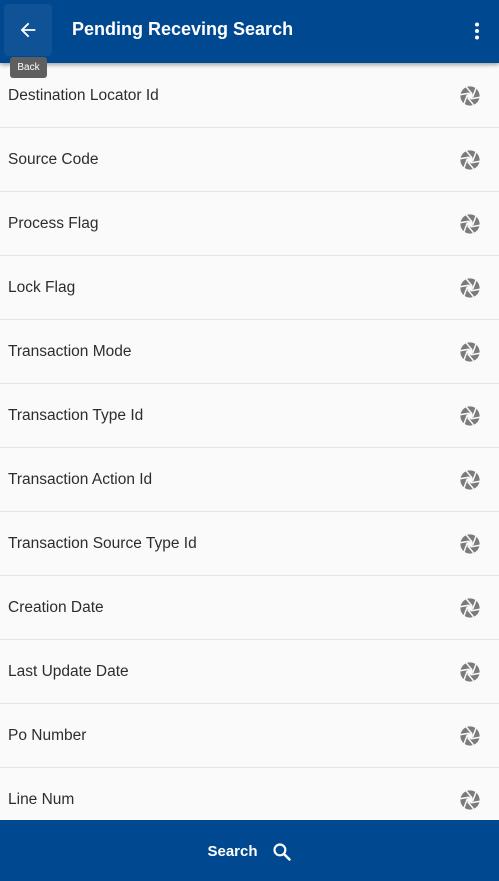 This screenshot has width=499, height=881. I want to click on search-icon, so click(281, 851).